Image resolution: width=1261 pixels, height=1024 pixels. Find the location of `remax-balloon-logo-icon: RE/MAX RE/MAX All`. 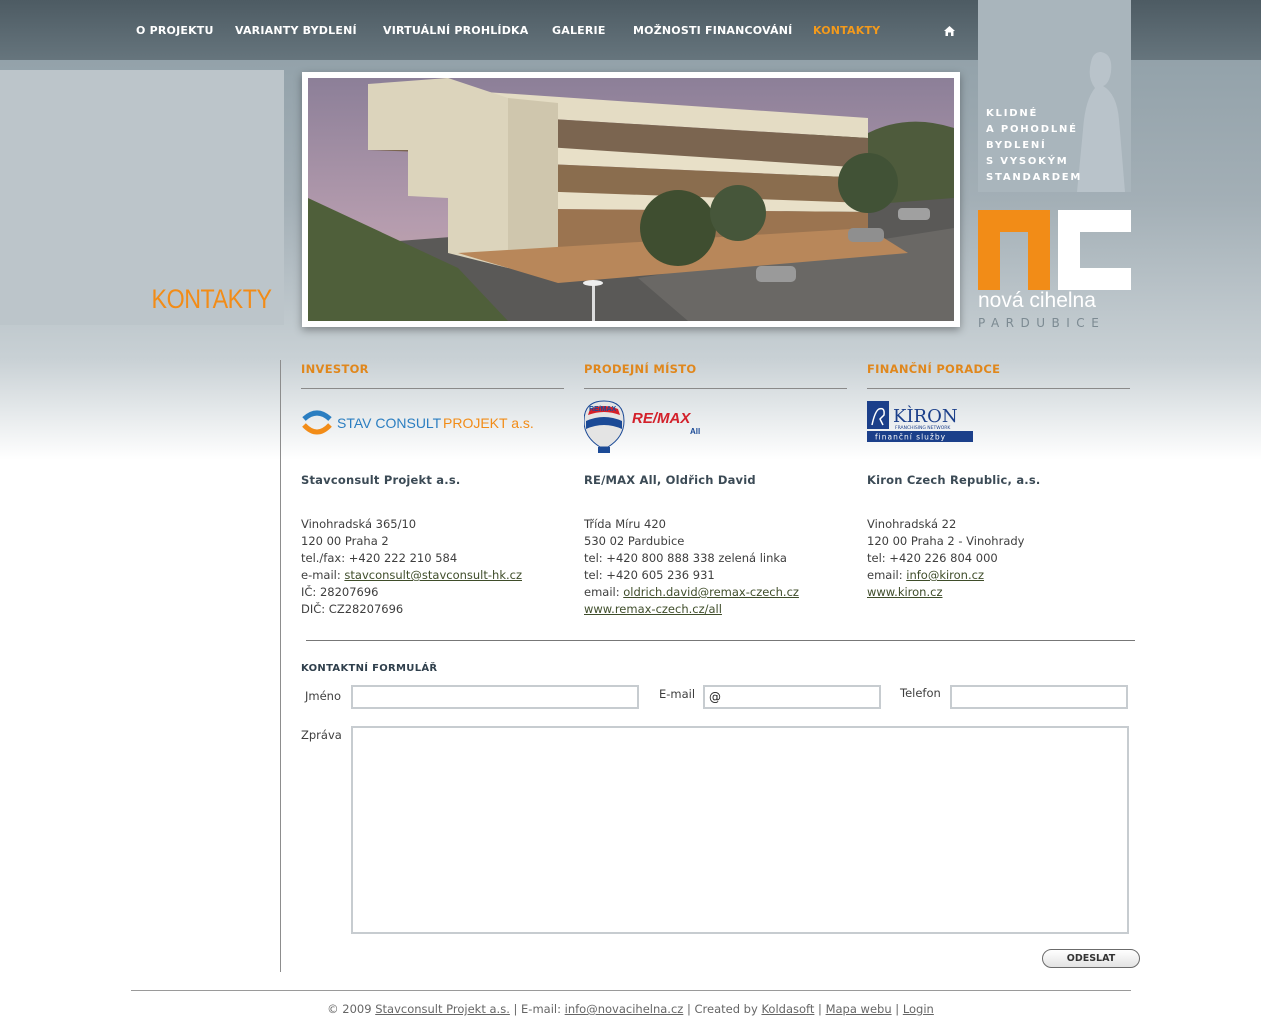

remax-balloon-logo-icon: RE/MAX RE/MAX All is located at coordinates (641, 426).